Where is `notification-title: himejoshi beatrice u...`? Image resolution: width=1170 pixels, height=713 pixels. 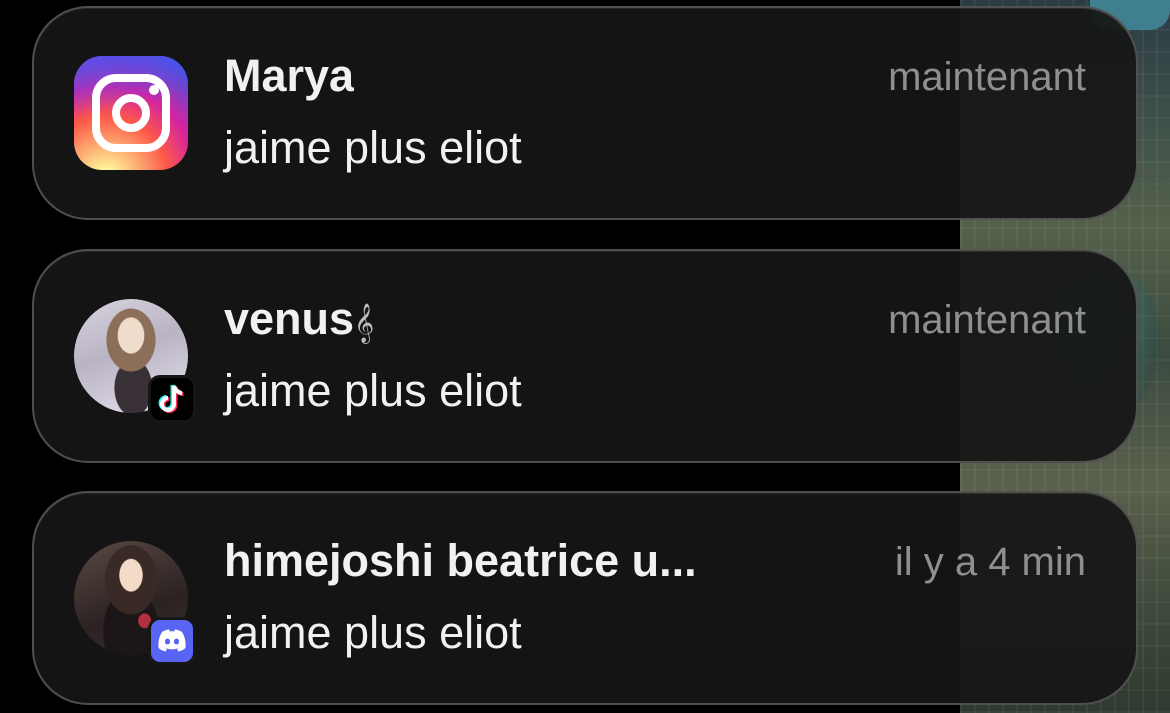 notification-title: himejoshi beatrice u... is located at coordinates (460, 560).